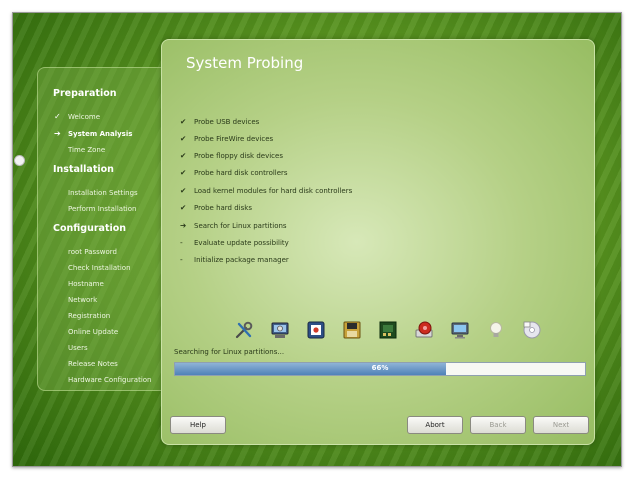  I want to click on sidebar-item-perform-installation: Perform Installation, so click(102, 209).